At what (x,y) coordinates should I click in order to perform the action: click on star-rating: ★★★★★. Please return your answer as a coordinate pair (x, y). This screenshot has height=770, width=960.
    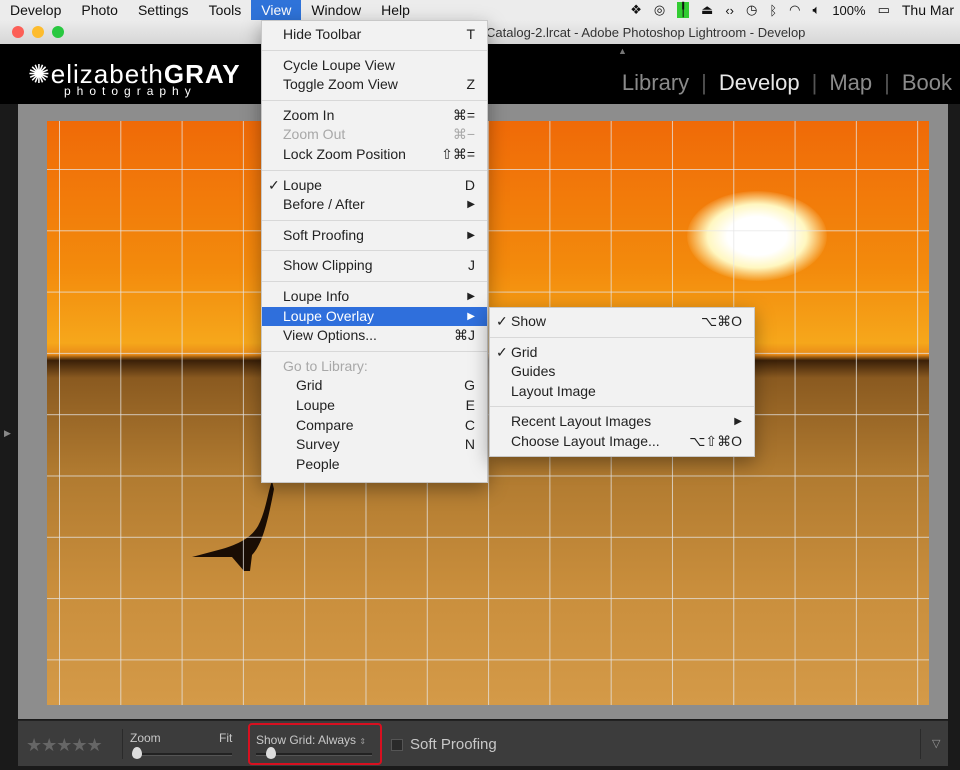
    Looking at the image, I should click on (64, 745).